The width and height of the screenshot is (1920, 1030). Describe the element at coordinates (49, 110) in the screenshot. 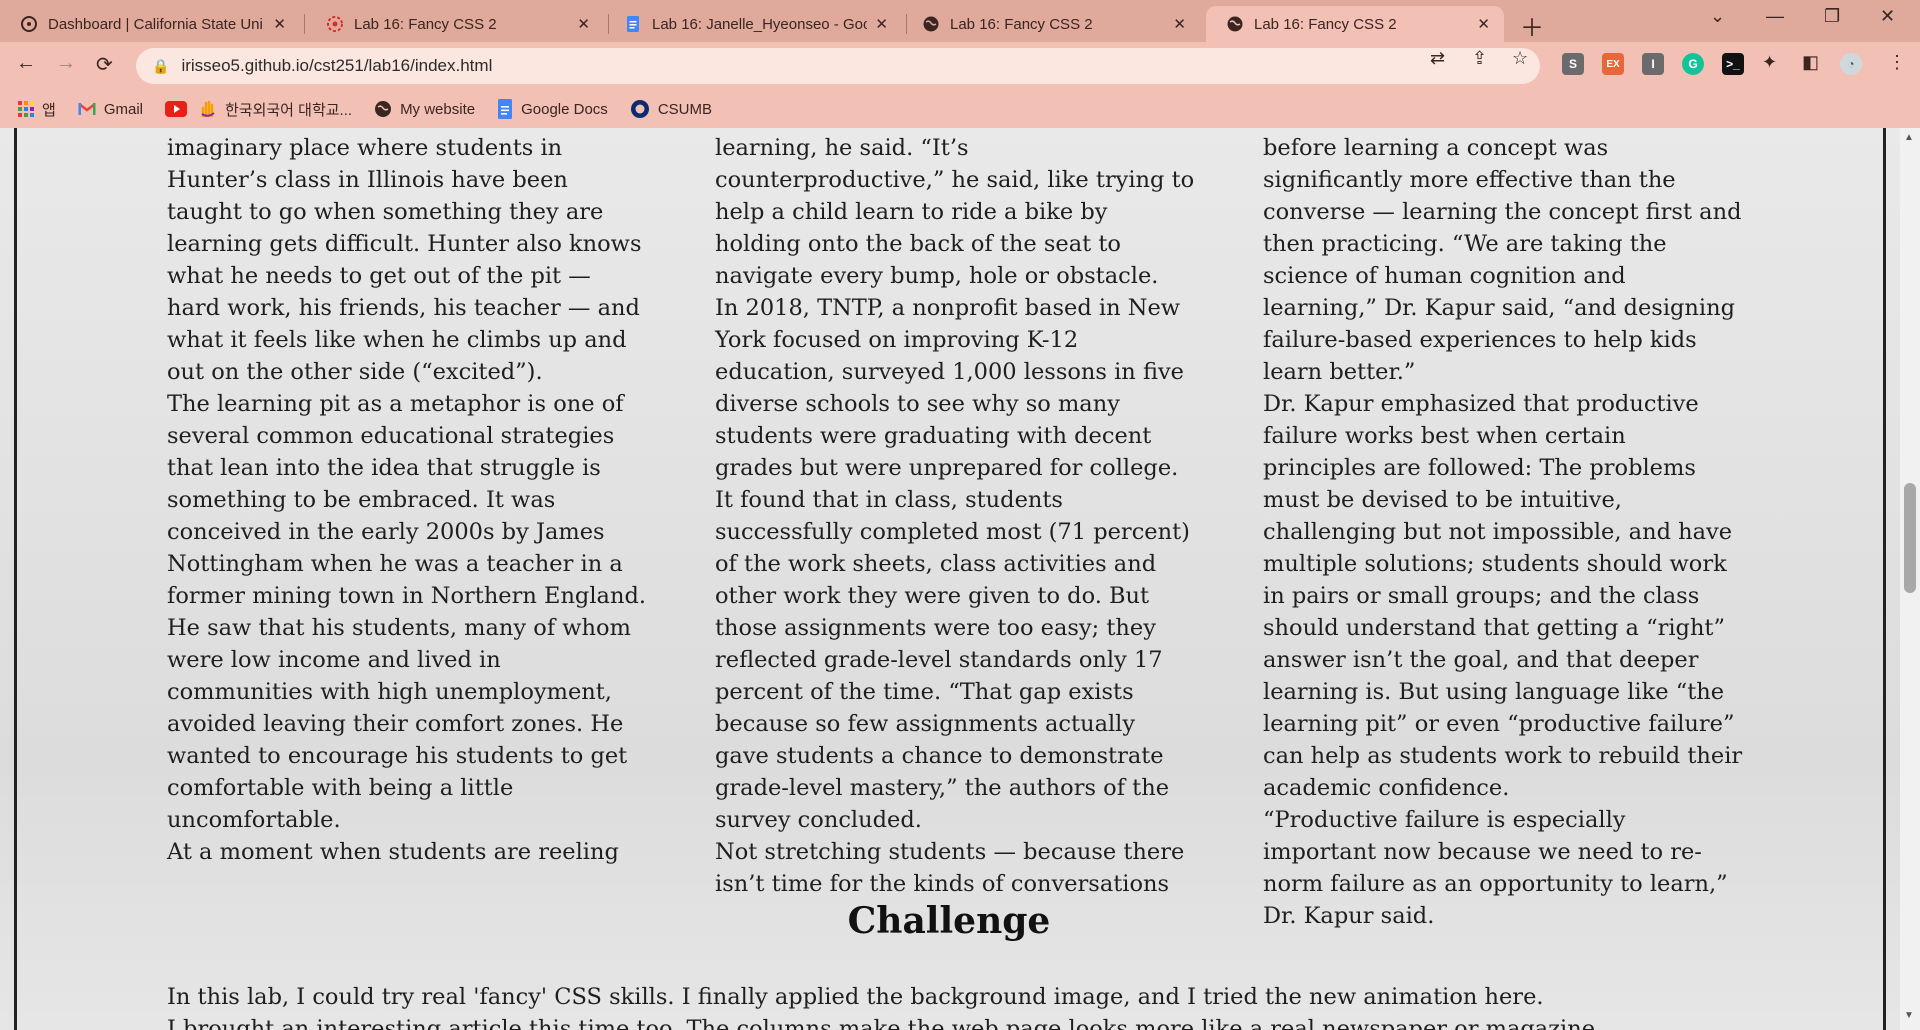

I see `bookmark-label: 앱` at that location.